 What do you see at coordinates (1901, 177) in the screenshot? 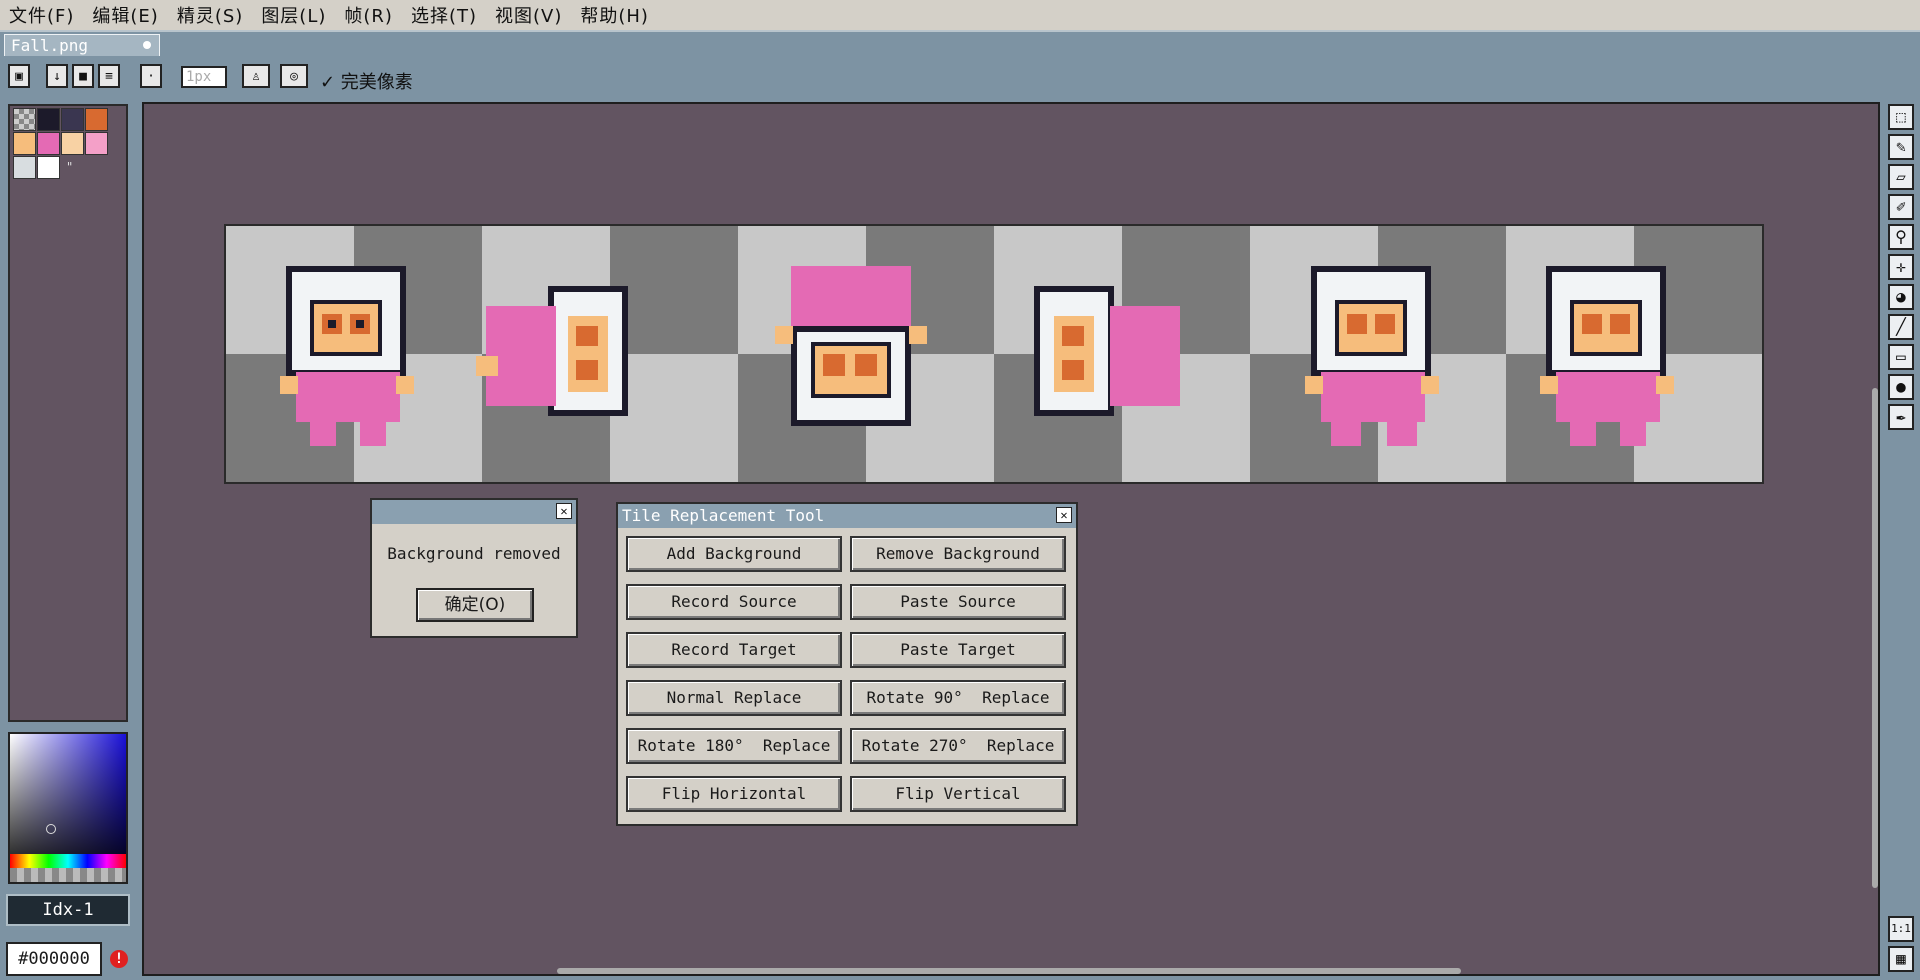
I see `eraser-icon: ▱` at bounding box center [1901, 177].